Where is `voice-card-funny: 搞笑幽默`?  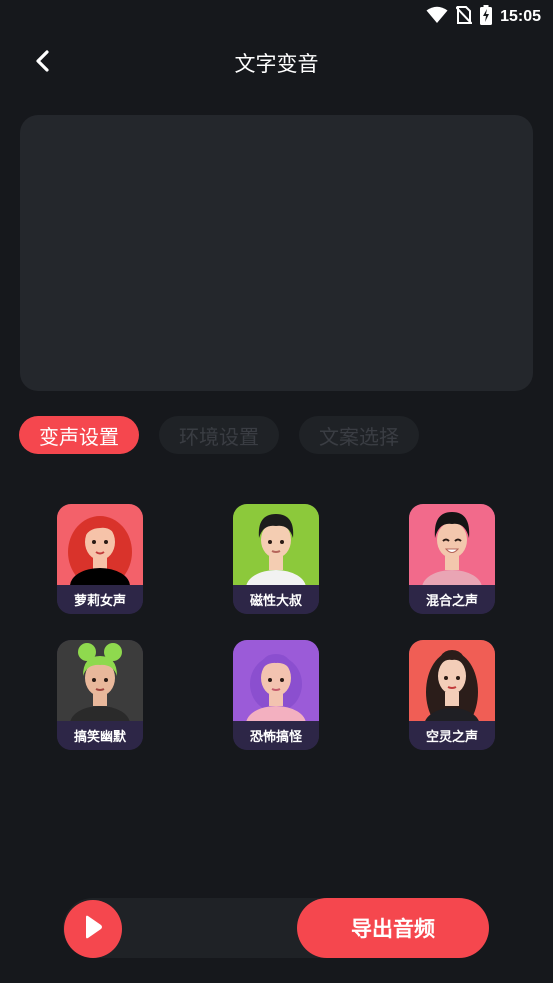 voice-card-funny: 搞笑幽默 is located at coordinates (100, 695).